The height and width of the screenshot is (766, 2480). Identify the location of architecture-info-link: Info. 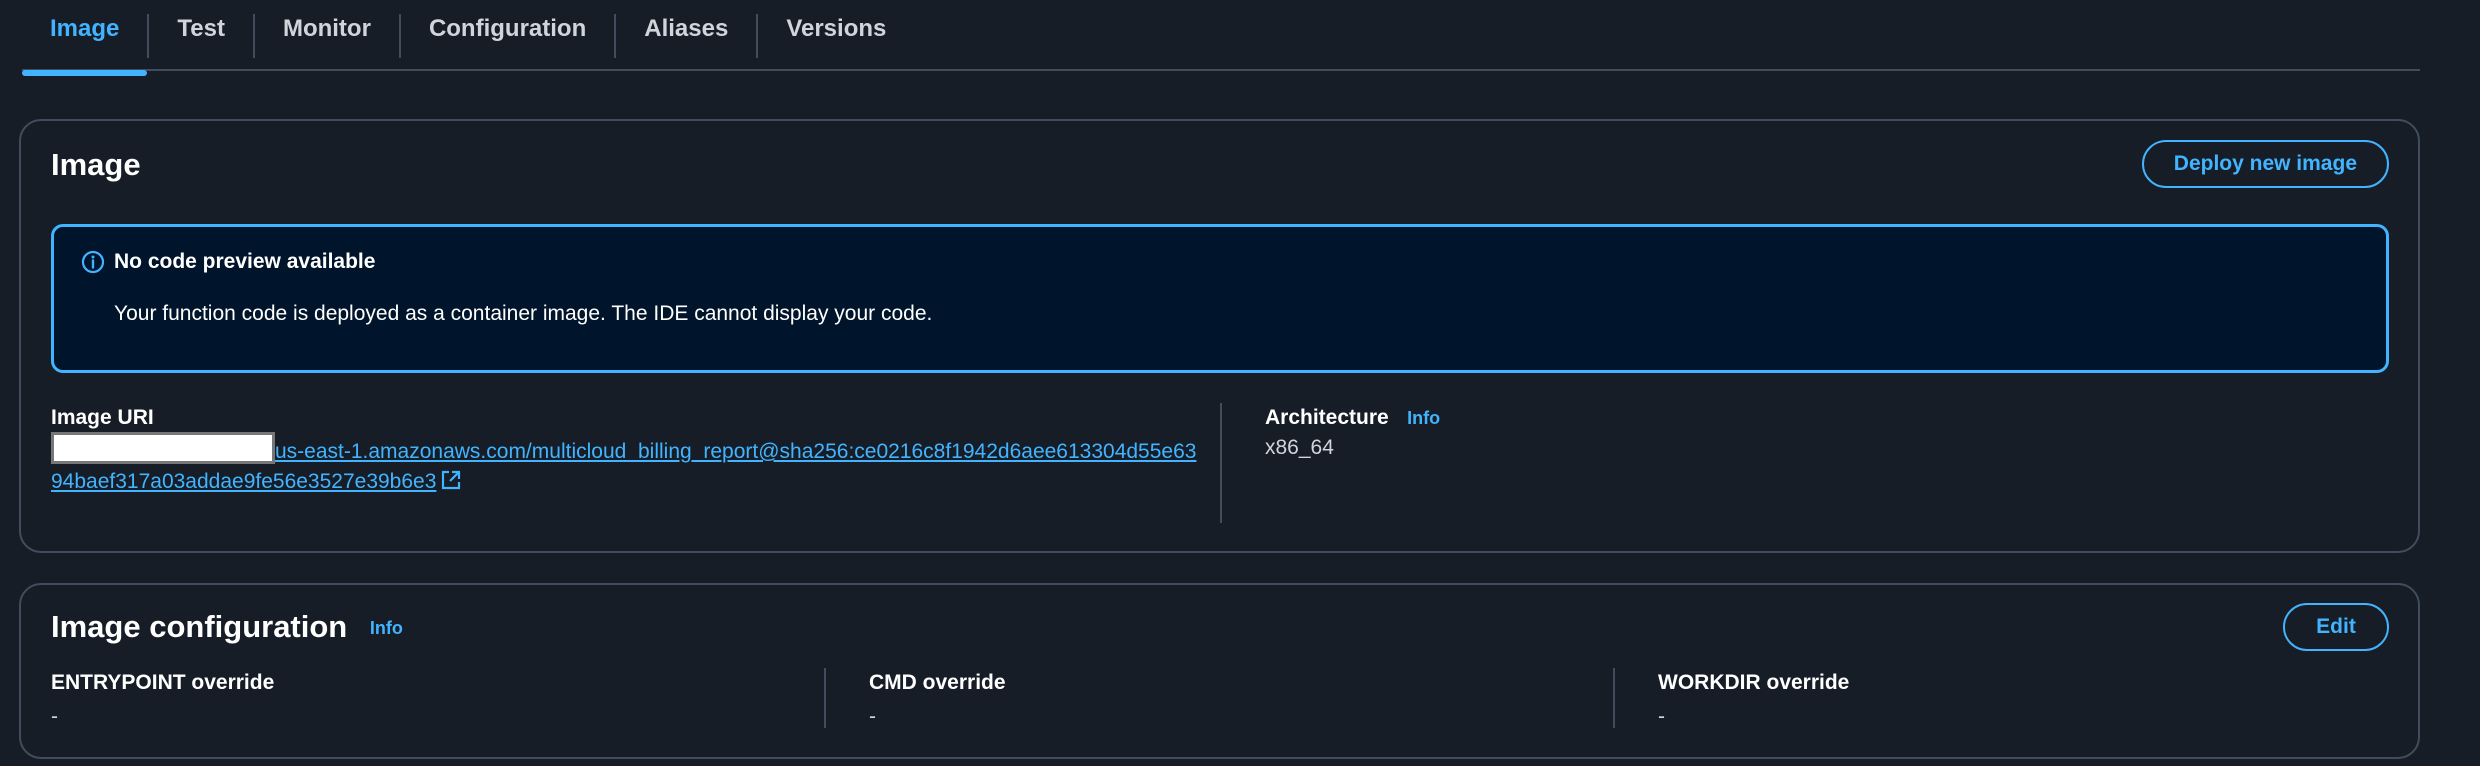
(1423, 418).